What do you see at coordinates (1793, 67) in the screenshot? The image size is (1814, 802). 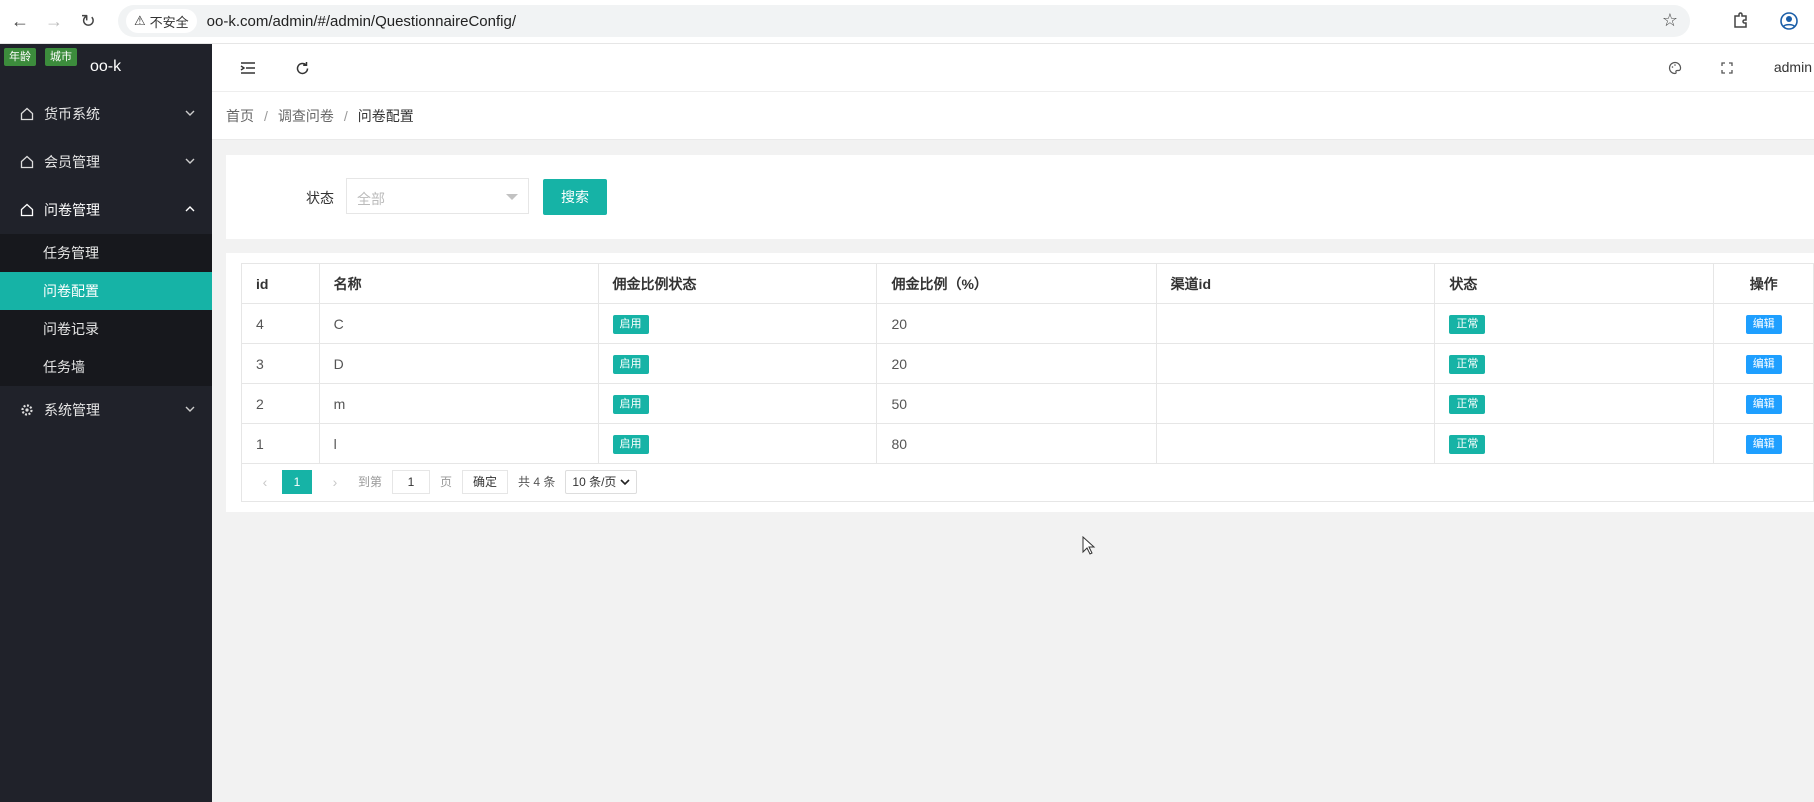 I see `user-name: admin` at bounding box center [1793, 67].